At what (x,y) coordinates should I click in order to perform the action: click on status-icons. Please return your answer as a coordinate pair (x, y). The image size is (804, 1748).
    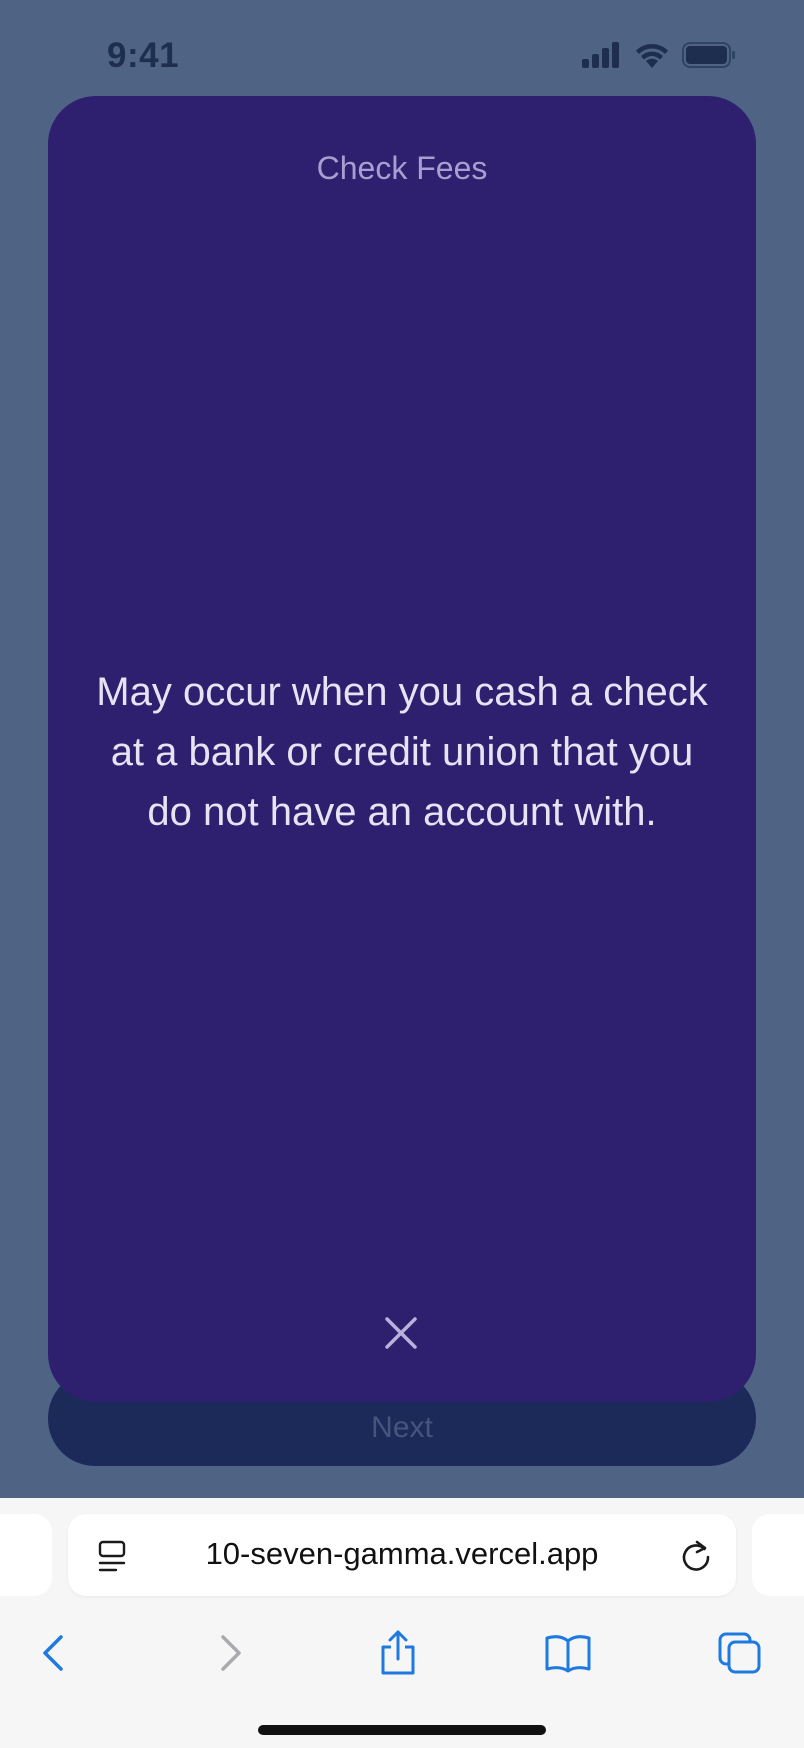
    Looking at the image, I should click on (659, 55).